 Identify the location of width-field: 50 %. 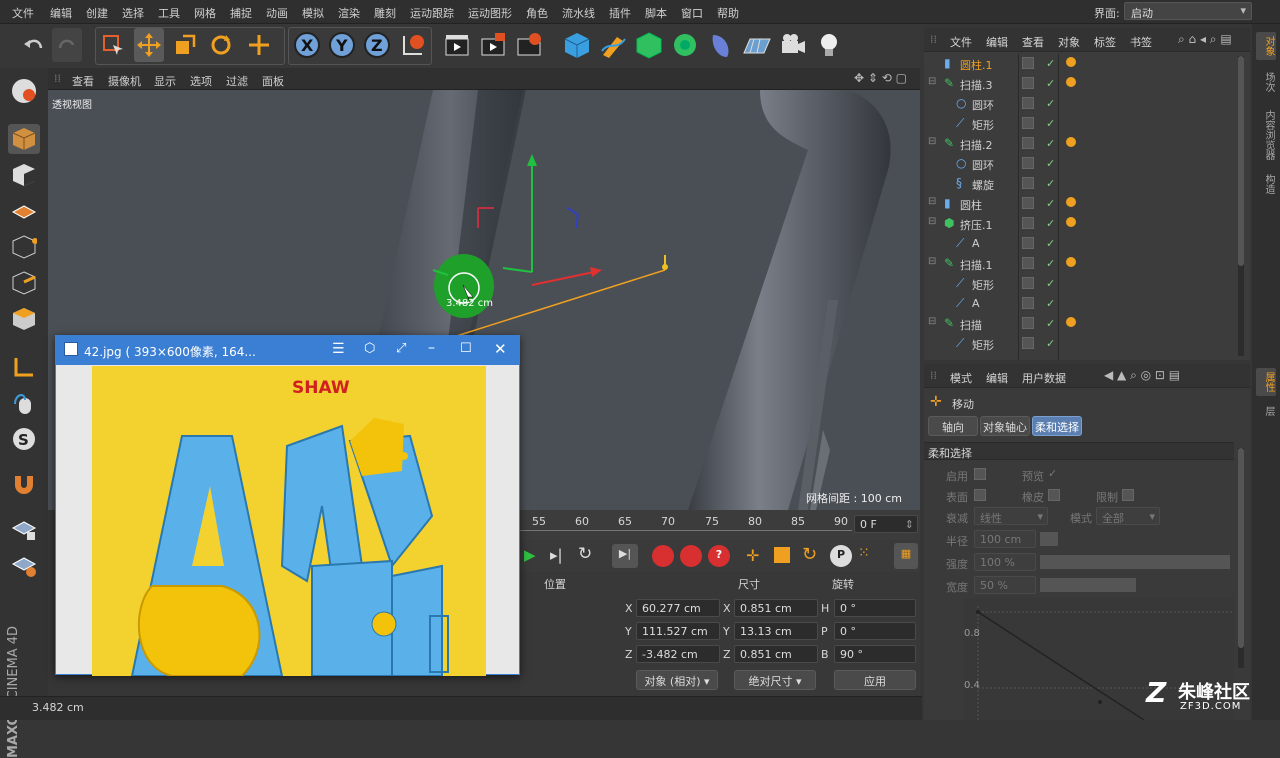
(1005, 585).